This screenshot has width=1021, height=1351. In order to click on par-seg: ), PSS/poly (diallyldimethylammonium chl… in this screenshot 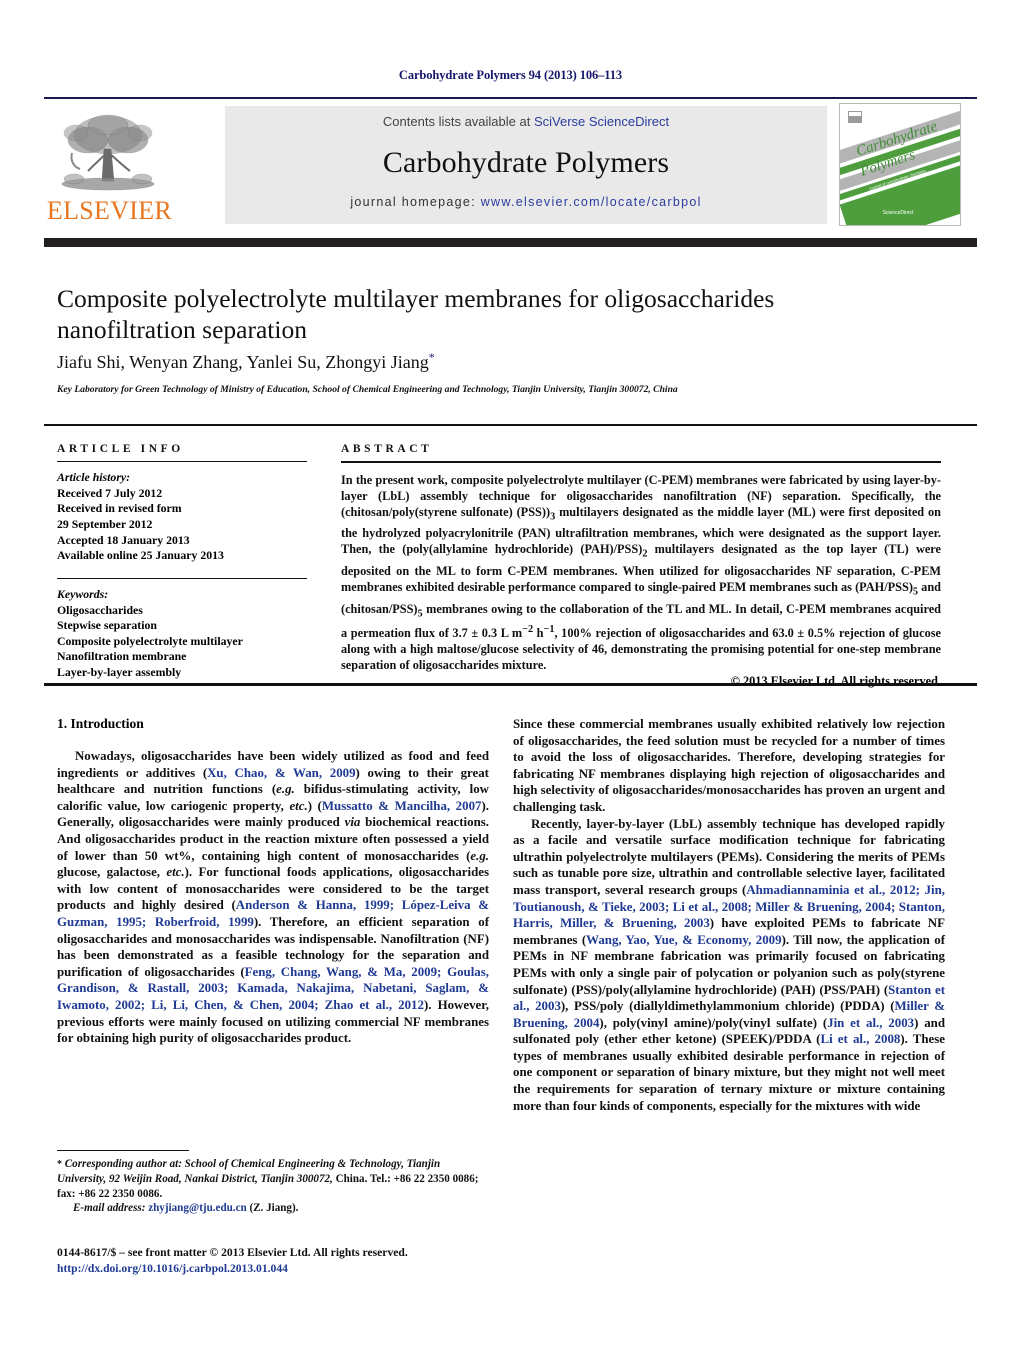, I will do `click(727, 1006)`.